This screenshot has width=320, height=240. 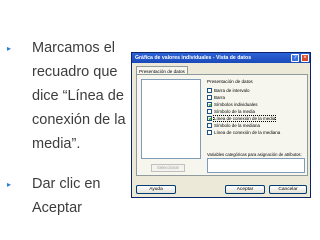 I want to click on close-icon: ×, so click(x=305, y=58).